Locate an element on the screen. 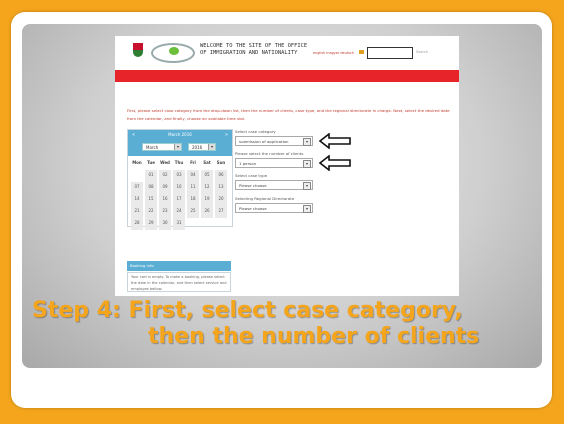  case-type-value: Please choose is located at coordinates (253, 185).